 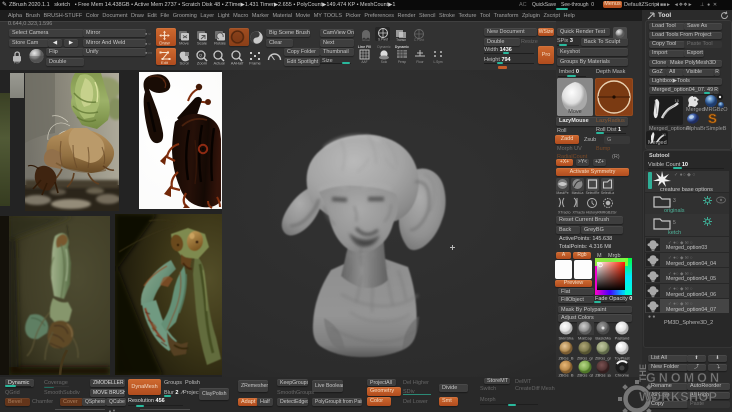 What do you see at coordinates (585, 358) in the screenshot?
I see `svg-text: ZBGs_gr` at bounding box center [585, 358].